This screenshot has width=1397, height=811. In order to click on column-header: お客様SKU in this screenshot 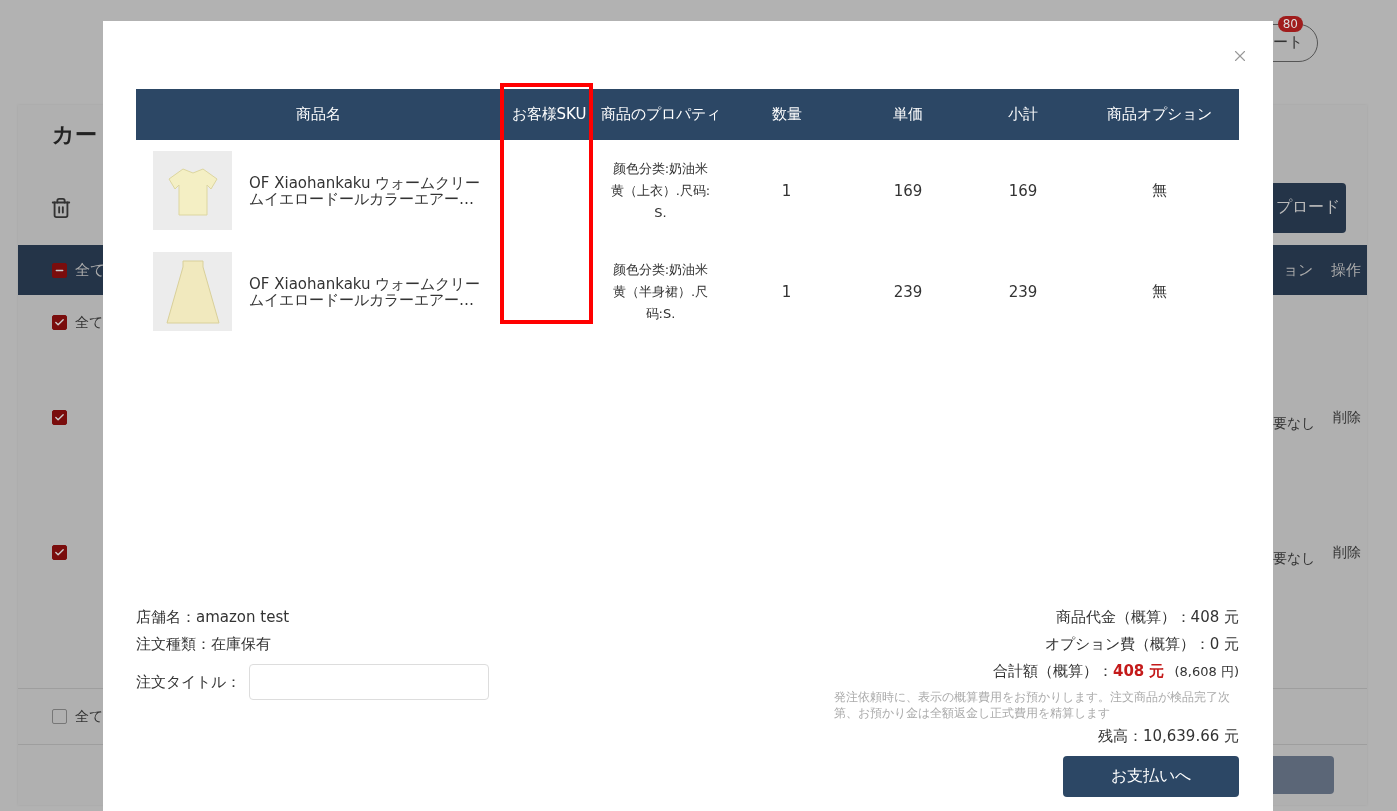, I will do `click(549, 114)`.